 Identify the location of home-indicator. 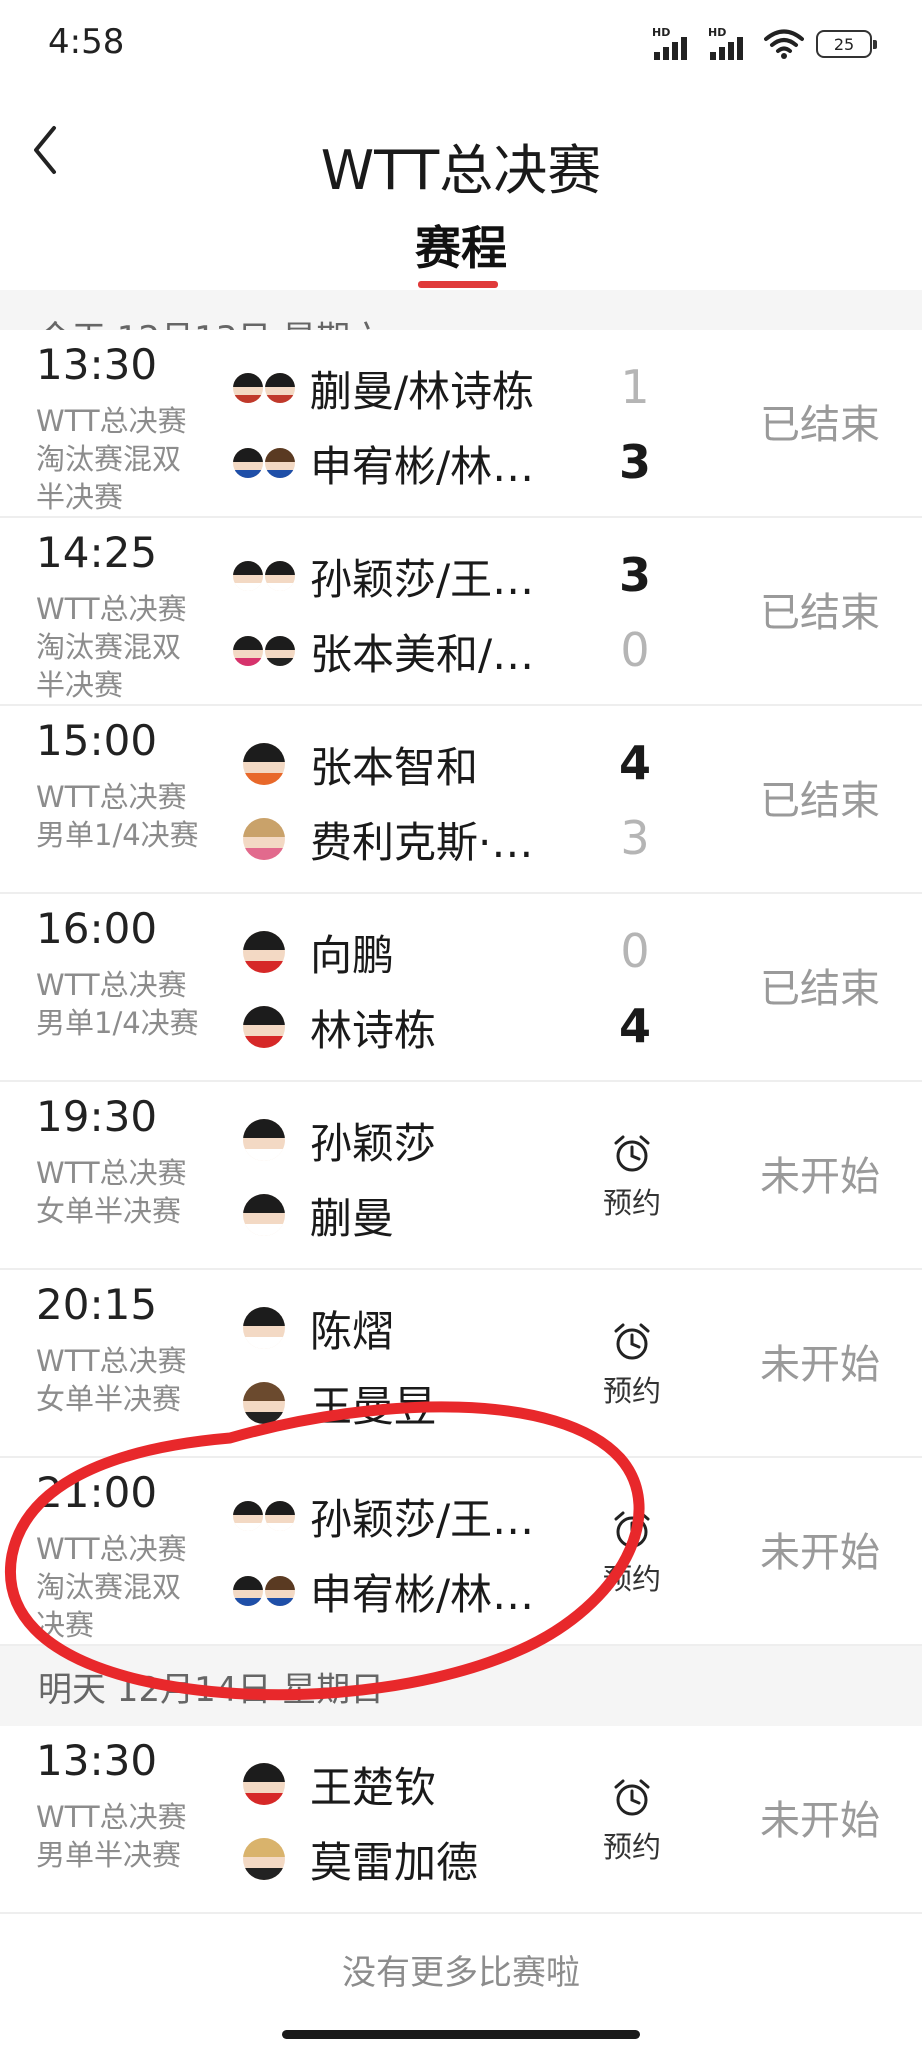
(461, 2034).